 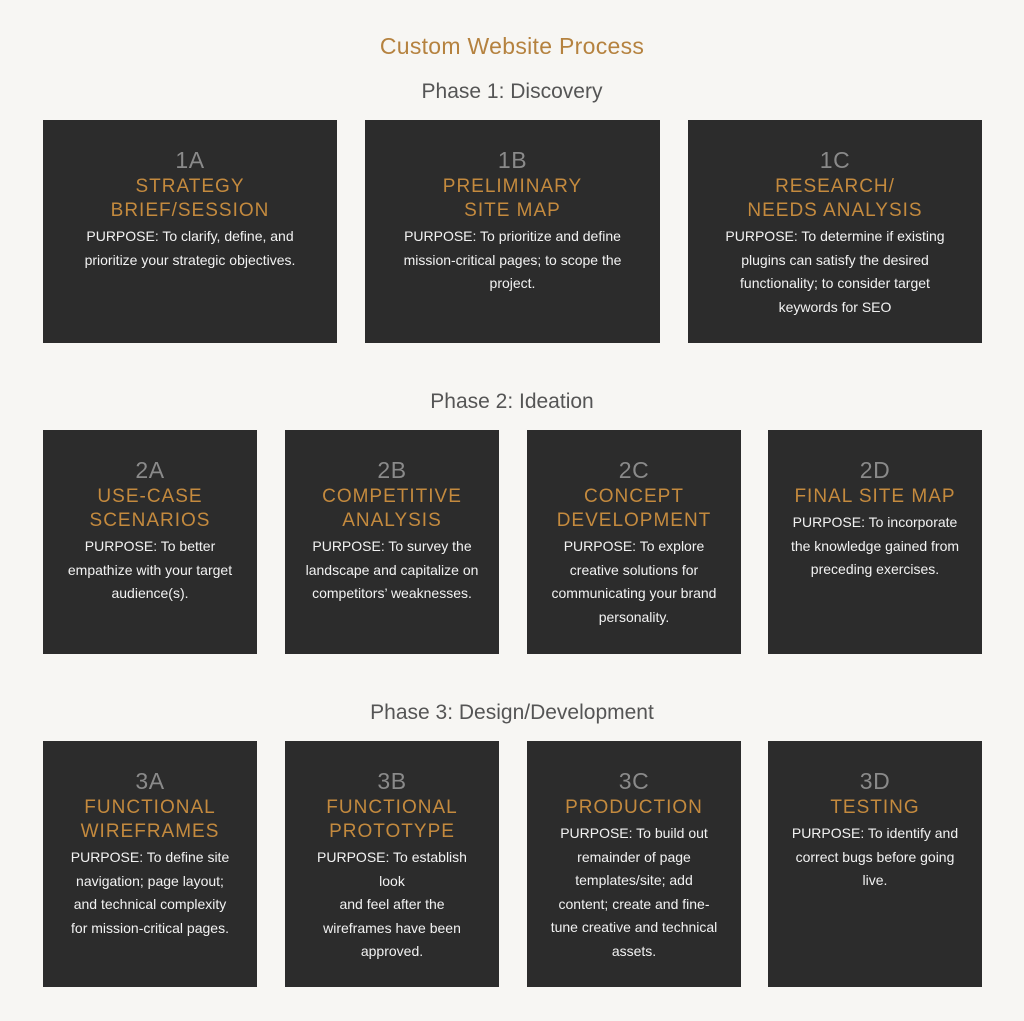 I want to click on step-code: 2B, so click(x=392, y=470).